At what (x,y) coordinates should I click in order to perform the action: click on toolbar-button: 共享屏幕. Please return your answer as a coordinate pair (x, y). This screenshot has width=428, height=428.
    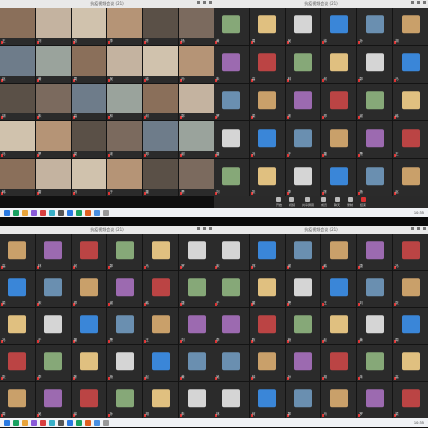
    Looking at the image, I should click on (308, 202).